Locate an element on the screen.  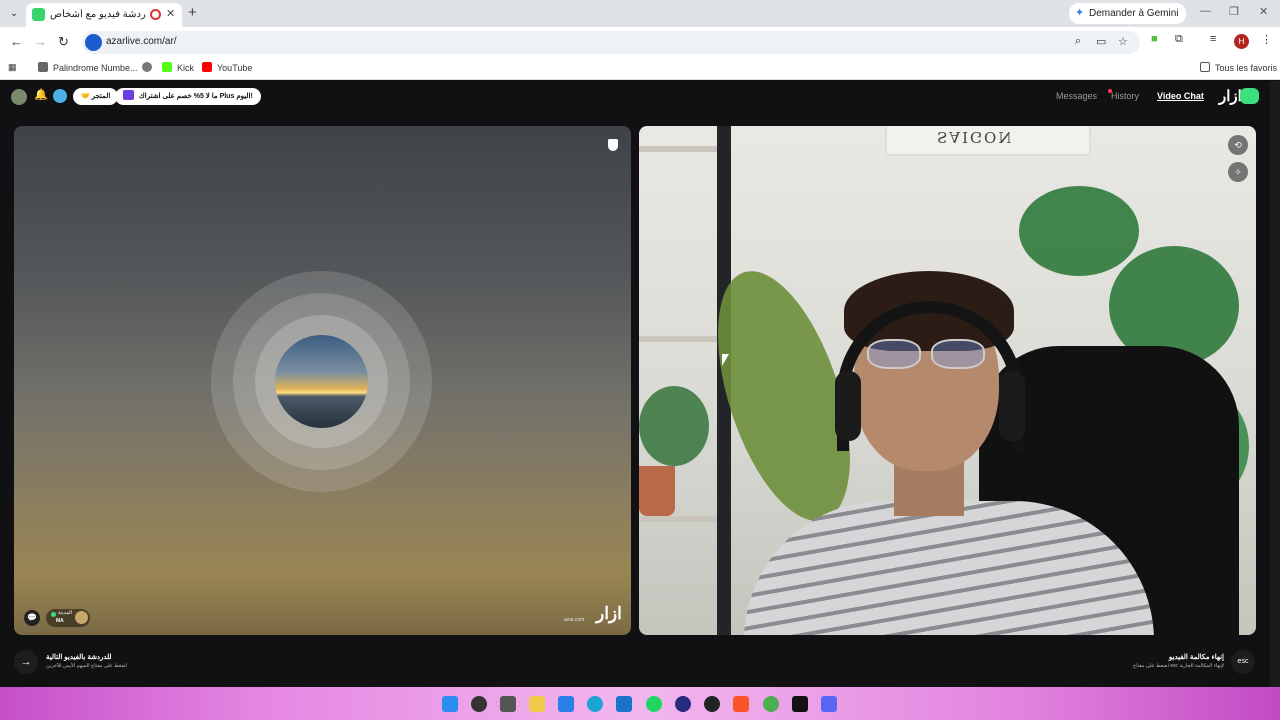
folder-icon is located at coordinates (1205, 67).